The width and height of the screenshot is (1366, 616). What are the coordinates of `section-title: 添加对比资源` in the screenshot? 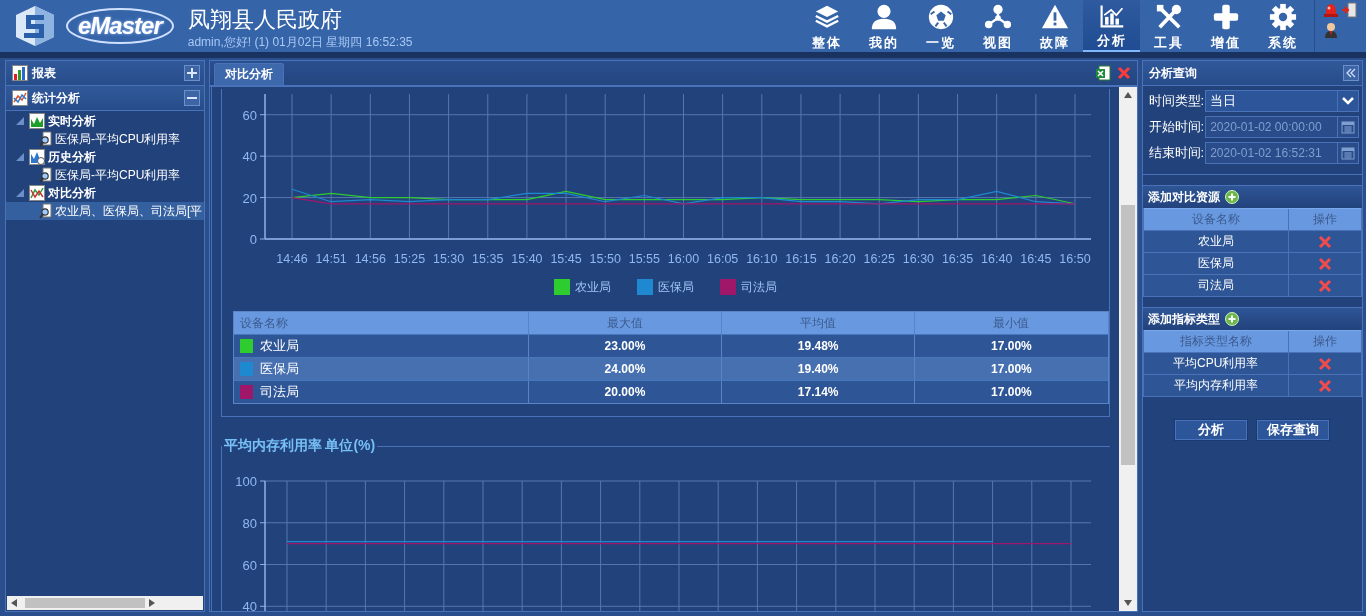 It's located at (1183, 197).